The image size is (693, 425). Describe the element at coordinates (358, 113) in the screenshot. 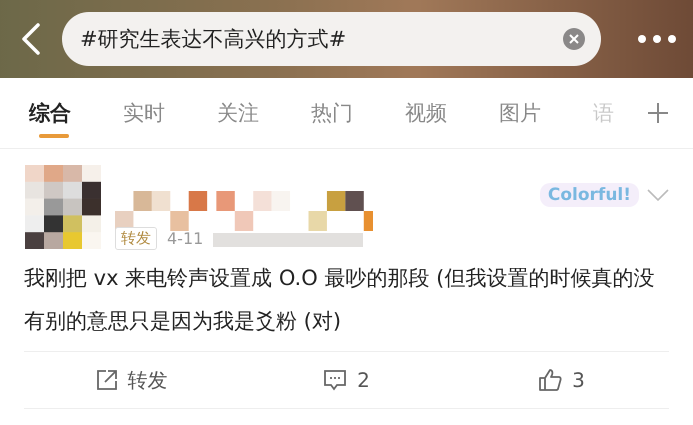

I see `tab: 热门` at that location.